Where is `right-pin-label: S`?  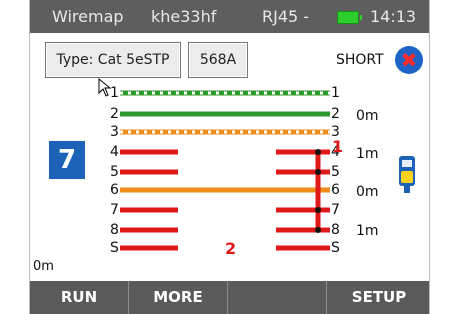 right-pin-label: S is located at coordinates (335, 248).